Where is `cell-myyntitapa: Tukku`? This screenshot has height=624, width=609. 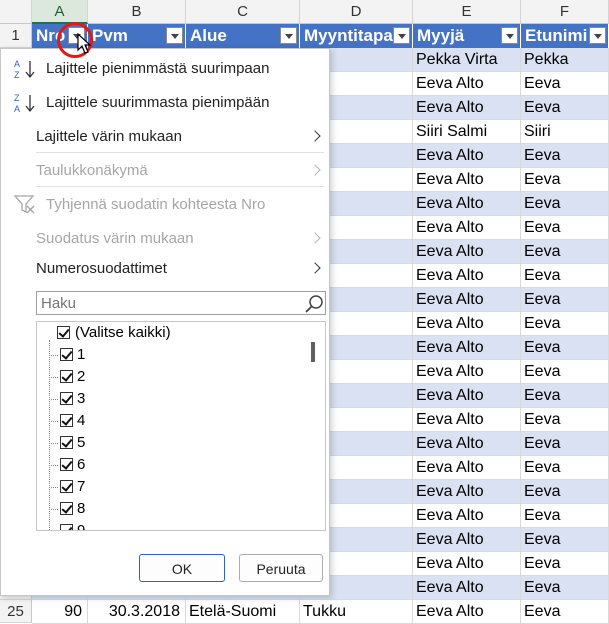
cell-myyntitapa: Tukku is located at coordinates (356, 612).